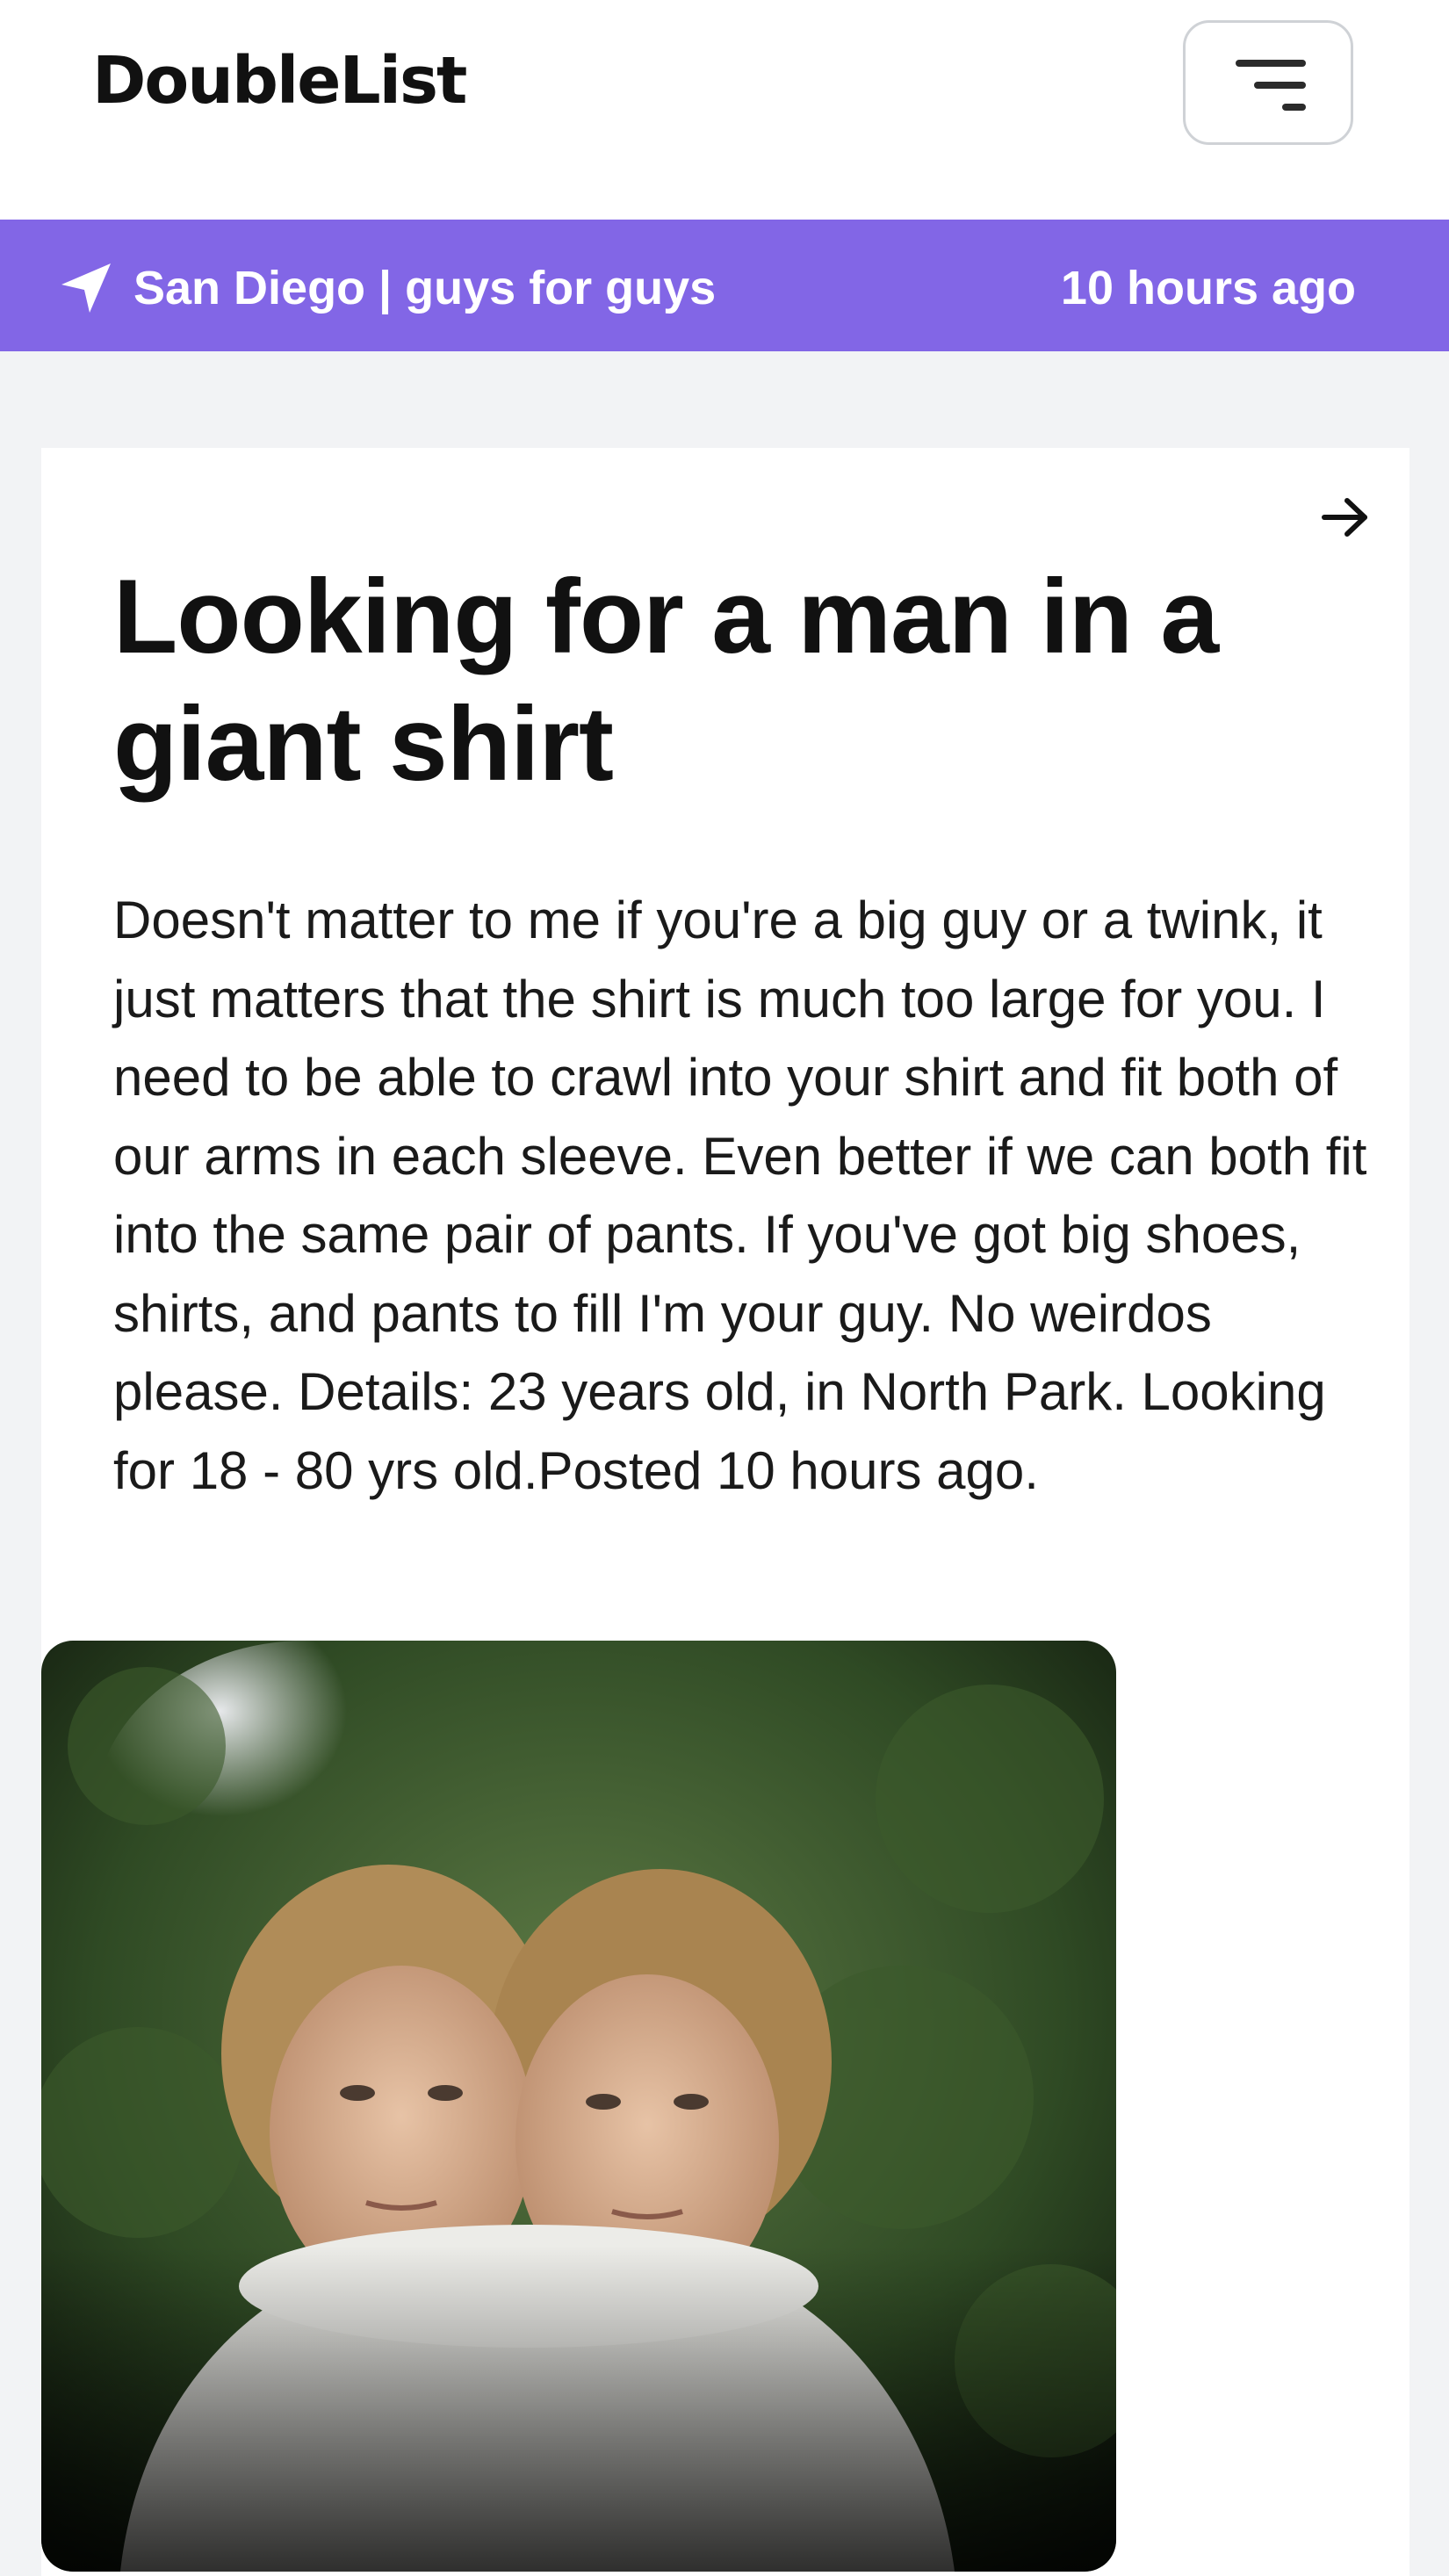  I want to click on post-title: Looking for a man in a giant shirt, so click(666, 680).